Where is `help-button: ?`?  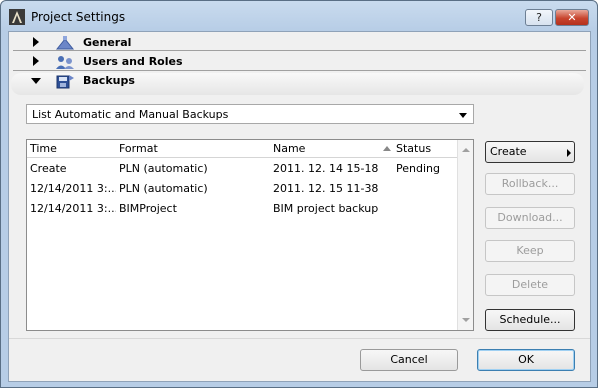 help-button: ? is located at coordinates (539, 17).